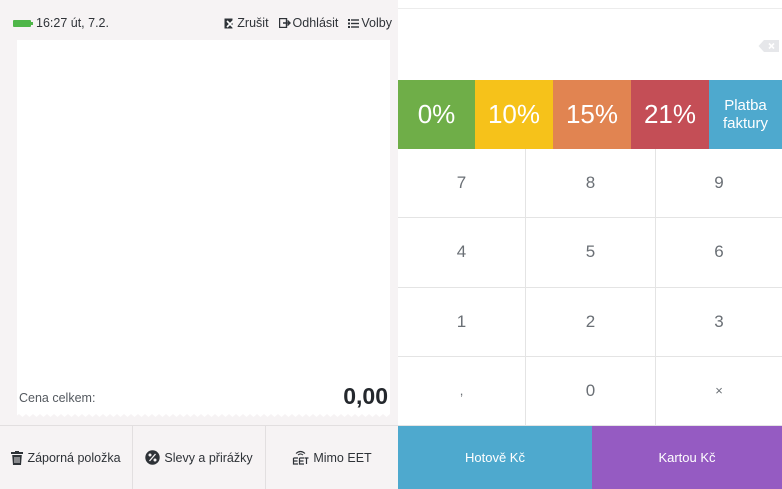 This screenshot has height=489, width=782. What do you see at coordinates (495, 457) in the screenshot?
I see `pay-cash-button: Hotově Kč` at bounding box center [495, 457].